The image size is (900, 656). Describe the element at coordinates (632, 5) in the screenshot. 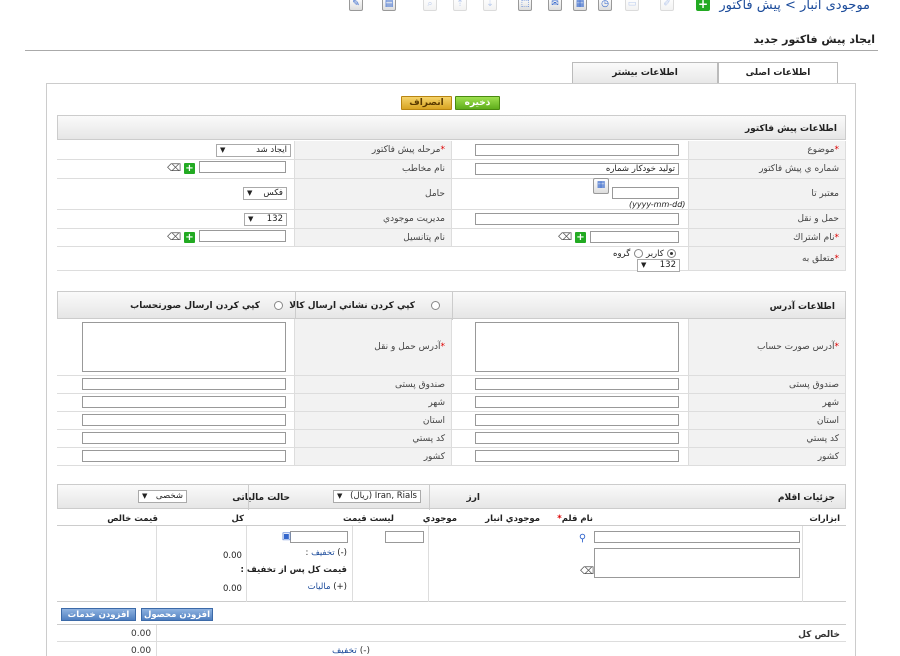

I see `calendar-icon: ▭` at that location.